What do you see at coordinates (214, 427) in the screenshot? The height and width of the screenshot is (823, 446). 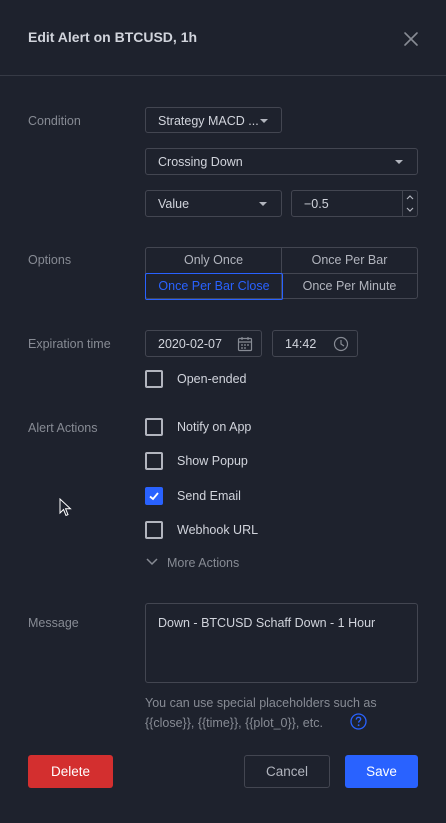 I see `notify-on-app-label: Notify on App` at bounding box center [214, 427].